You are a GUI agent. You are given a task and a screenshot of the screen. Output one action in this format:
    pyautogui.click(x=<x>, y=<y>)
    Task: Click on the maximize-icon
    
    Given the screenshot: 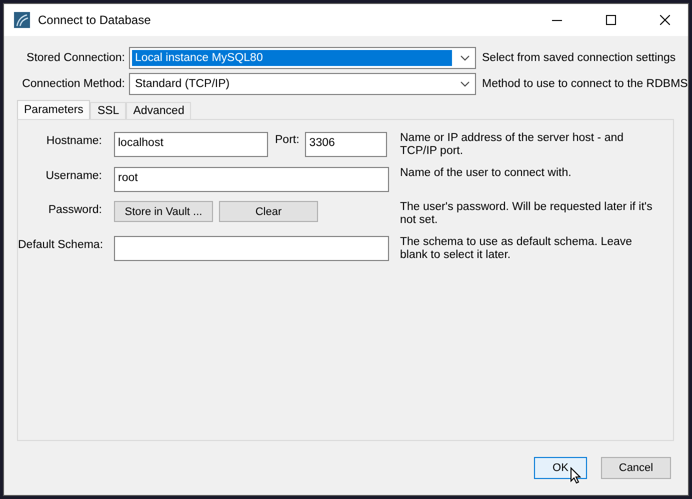 What is the action you would take?
    pyautogui.click(x=611, y=20)
    